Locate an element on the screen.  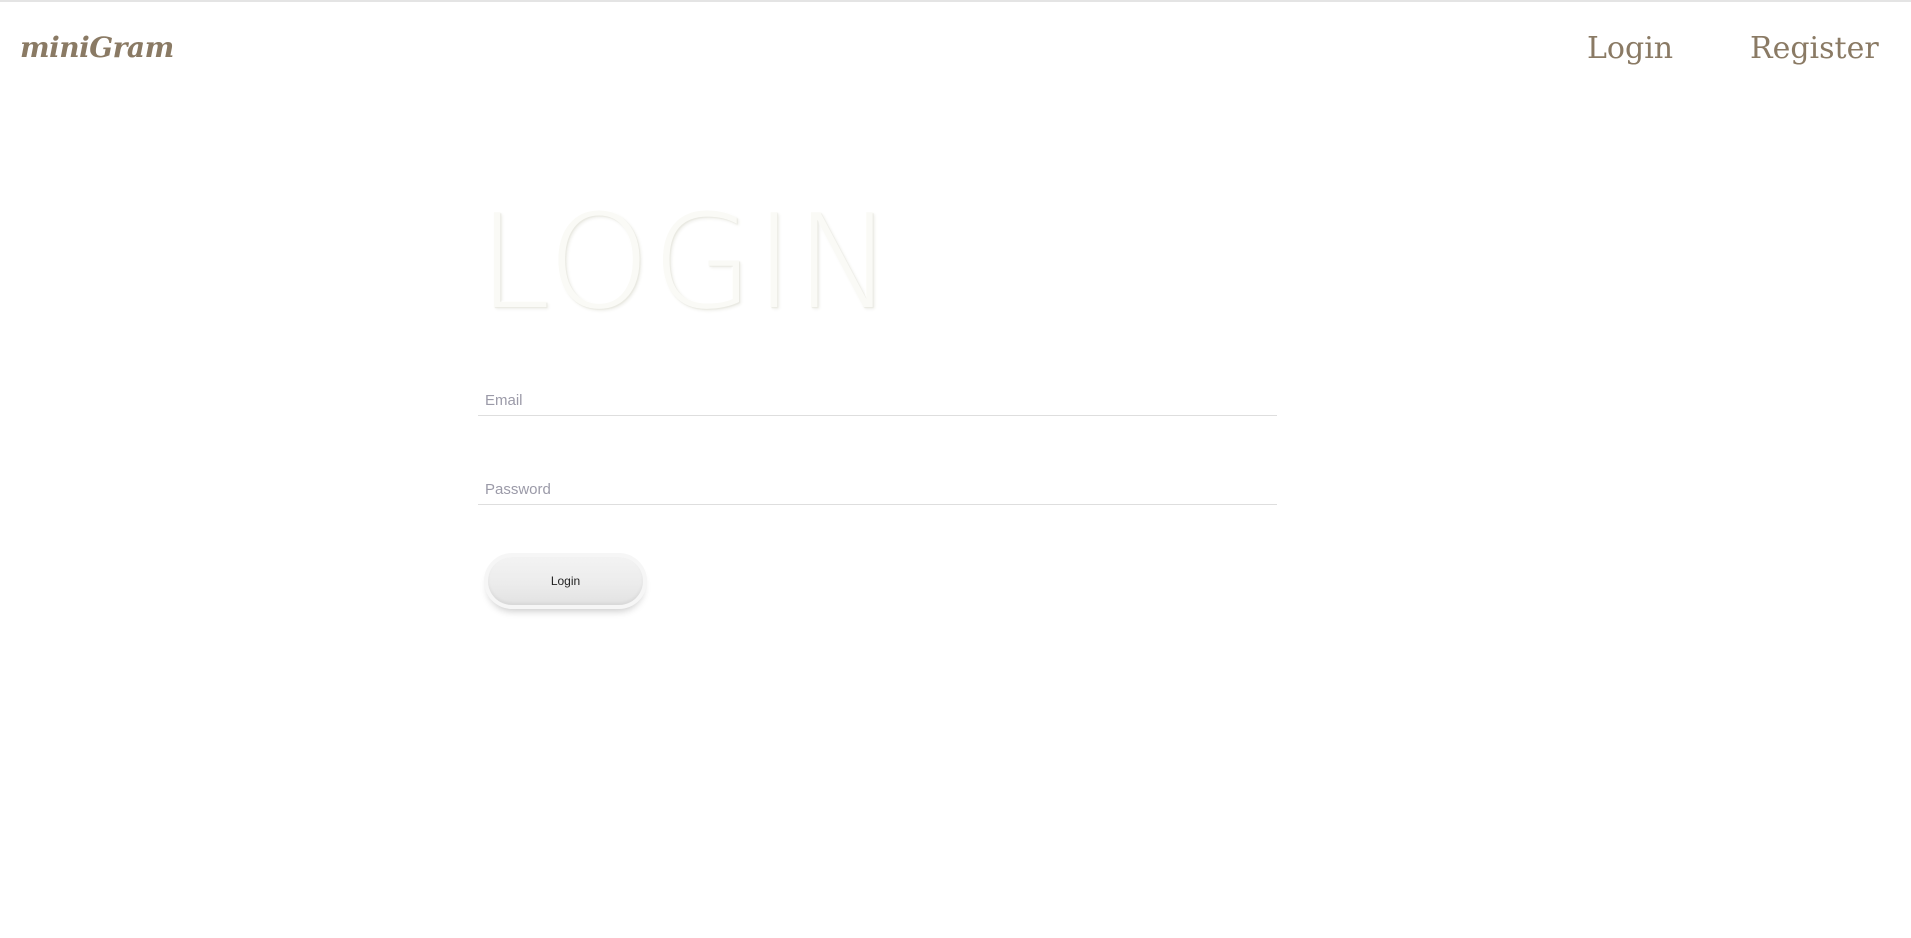
nav-register-link: Register is located at coordinates (1814, 48).